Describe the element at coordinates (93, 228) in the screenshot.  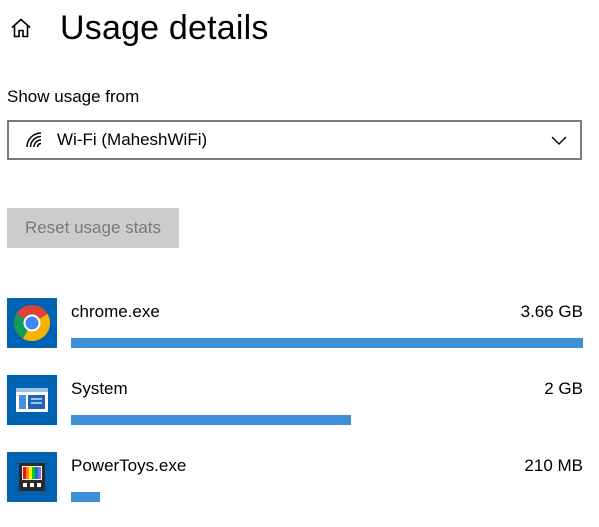
I see `reset-usage-stats-button: Reset usage stats` at that location.